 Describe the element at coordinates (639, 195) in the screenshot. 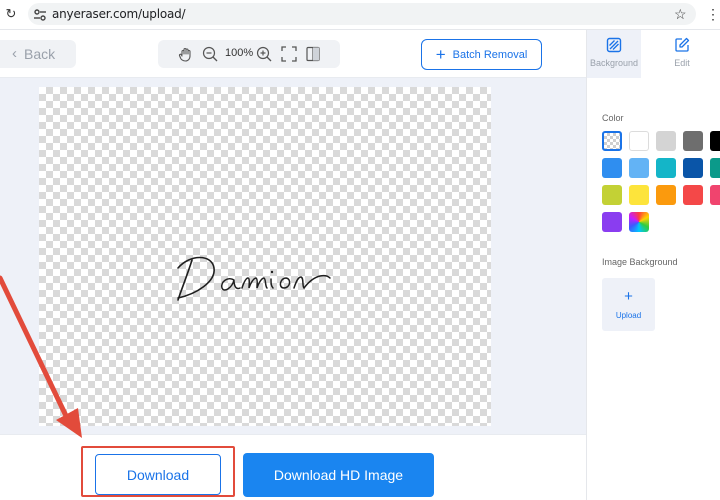

I see `color-swatch-yellow` at that location.